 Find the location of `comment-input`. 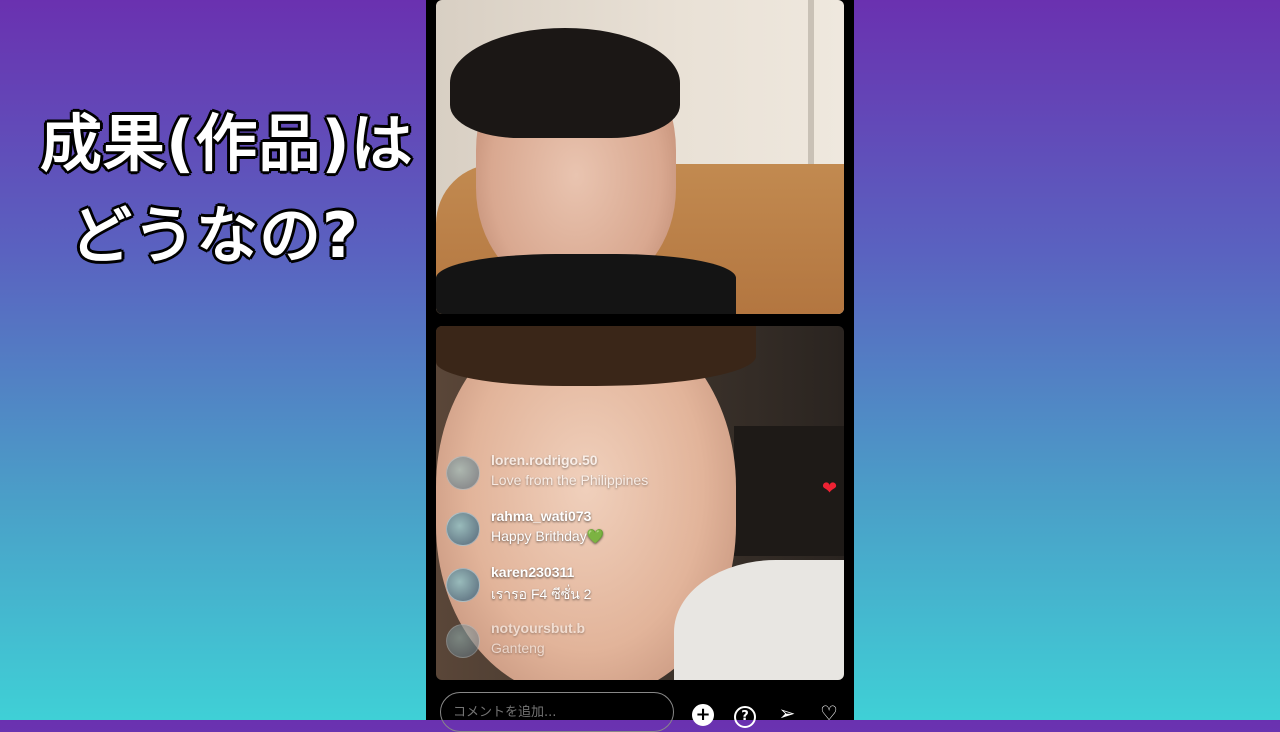

comment-input is located at coordinates (557, 712).